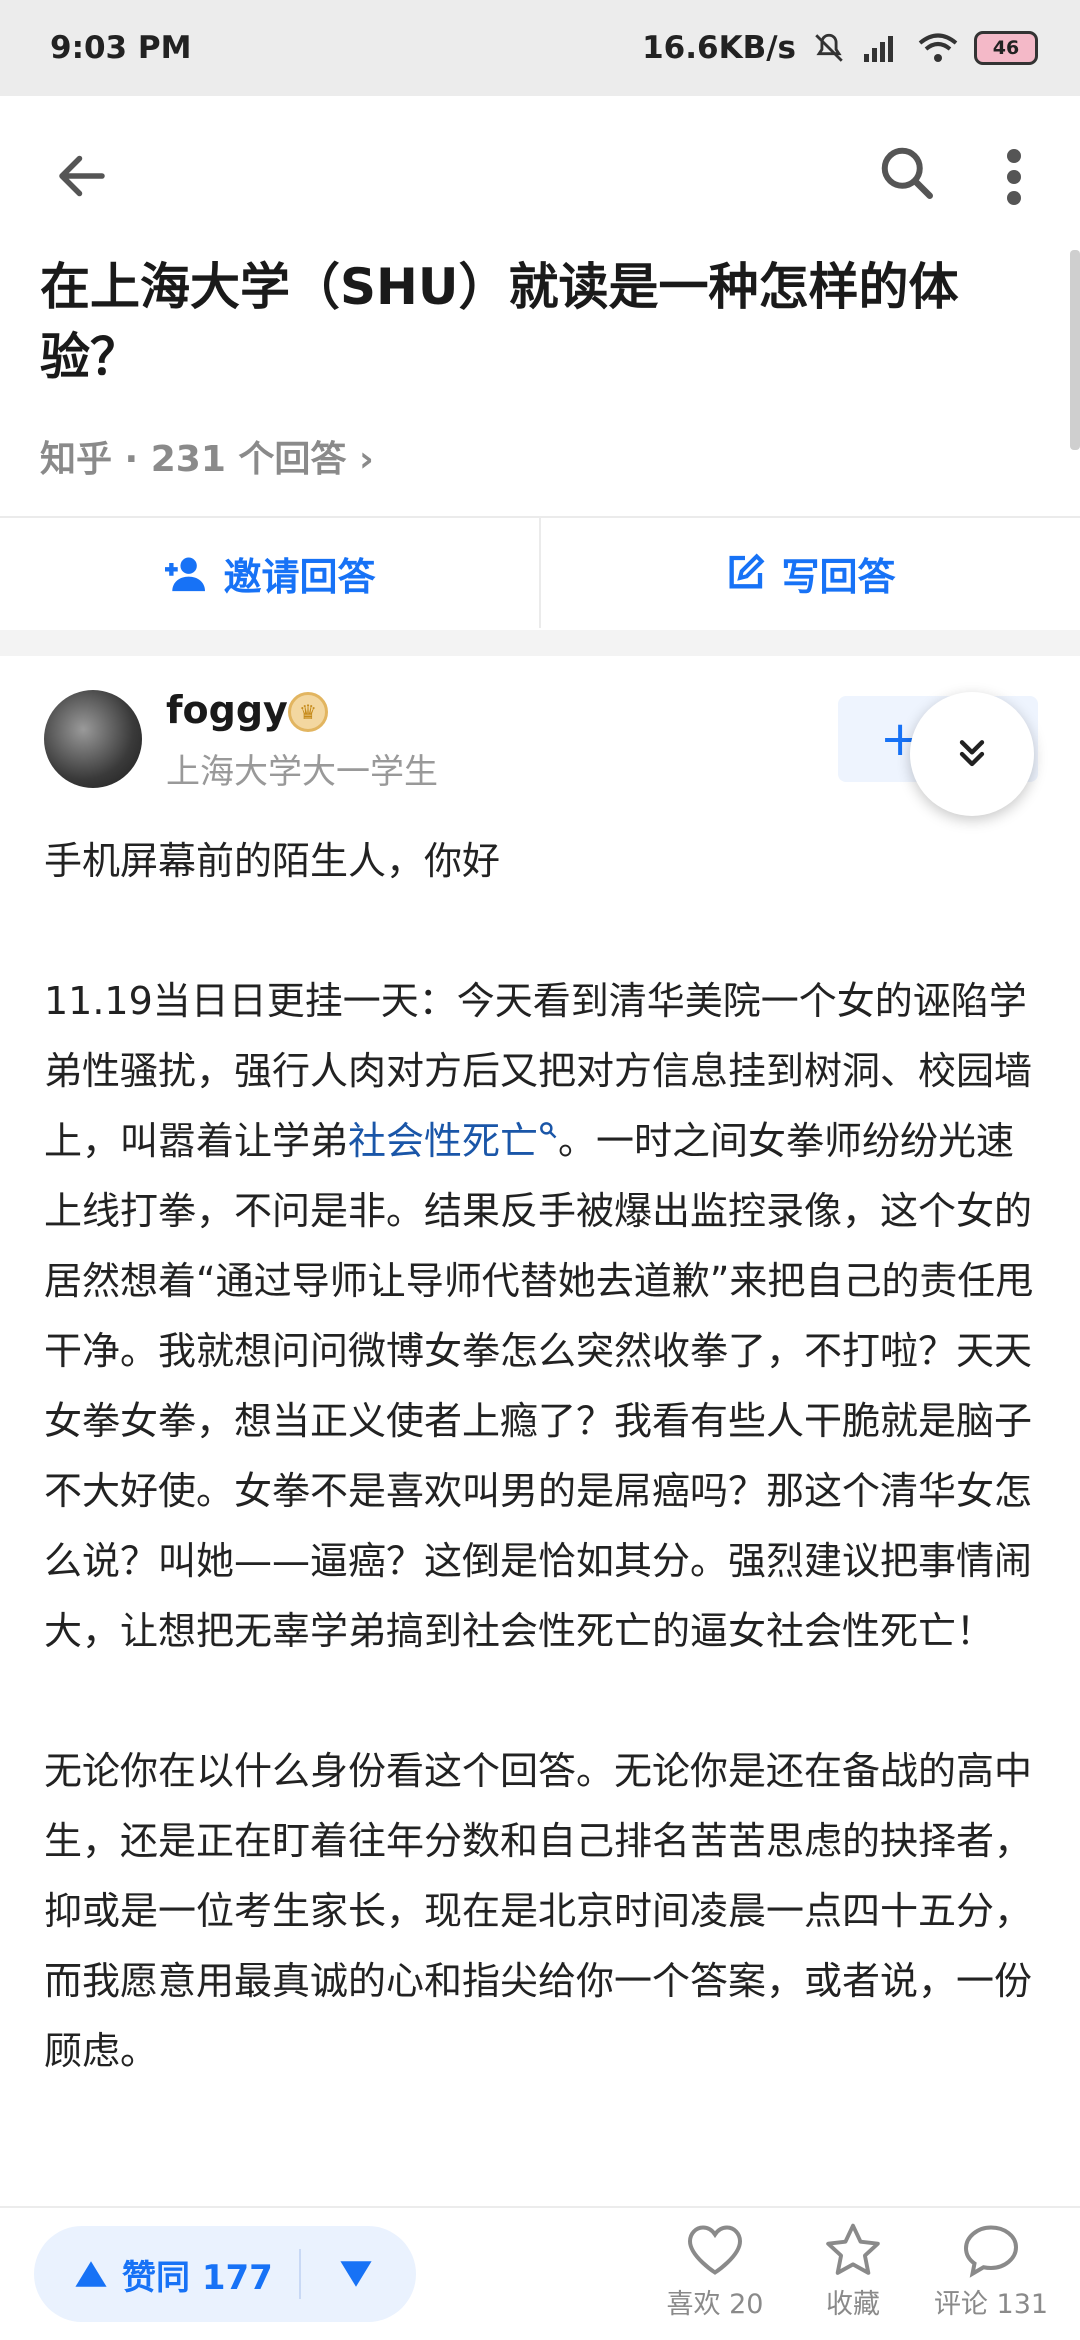  What do you see at coordinates (93, 739) in the screenshot?
I see `avatar` at bounding box center [93, 739].